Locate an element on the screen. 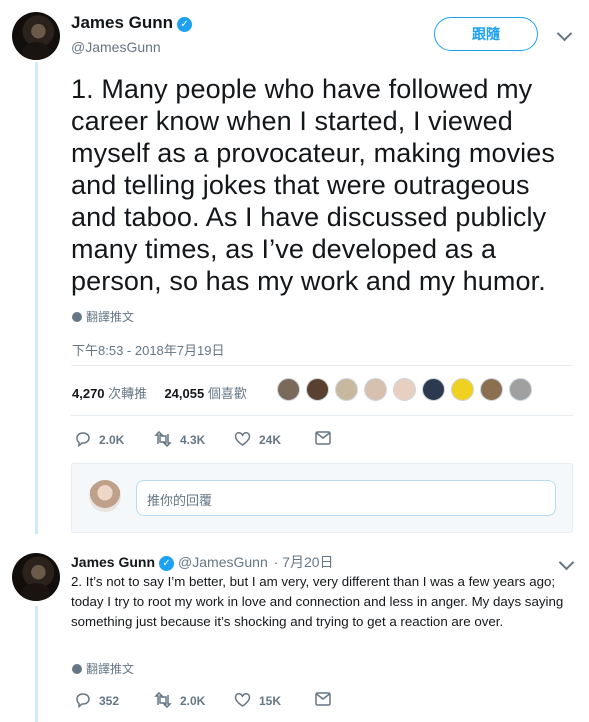 This screenshot has width=589, height=722. reply-author-name: James Gunn is located at coordinates (113, 562).